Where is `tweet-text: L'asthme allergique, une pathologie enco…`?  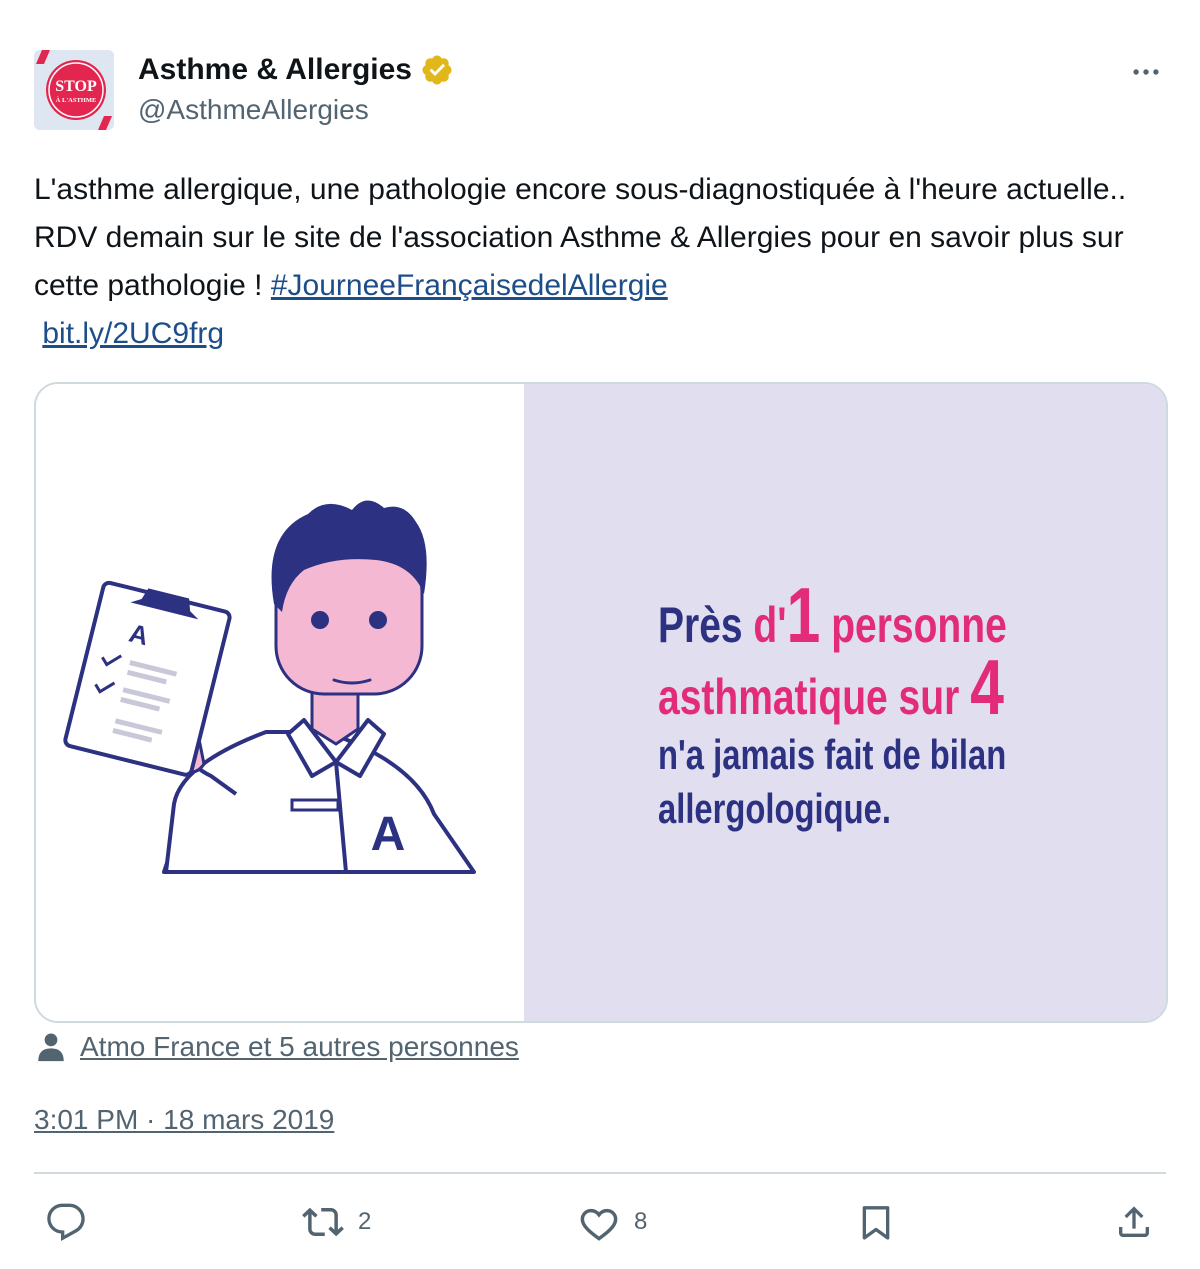 tweet-text: L'asthme allergique, une pathologie enco… is located at coordinates (604, 262).